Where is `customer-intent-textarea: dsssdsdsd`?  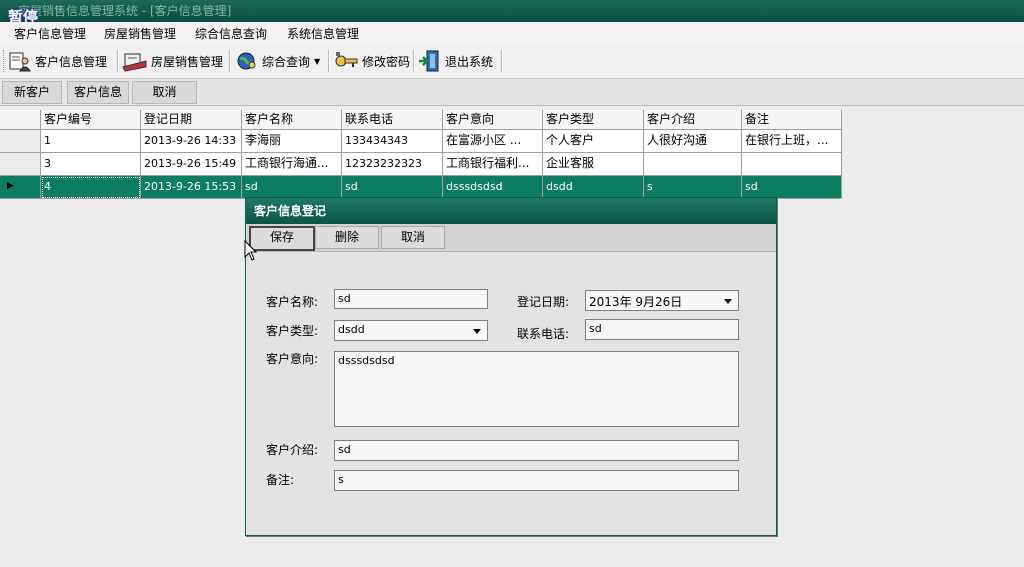 customer-intent-textarea: dsssdsdsd is located at coordinates (536, 389).